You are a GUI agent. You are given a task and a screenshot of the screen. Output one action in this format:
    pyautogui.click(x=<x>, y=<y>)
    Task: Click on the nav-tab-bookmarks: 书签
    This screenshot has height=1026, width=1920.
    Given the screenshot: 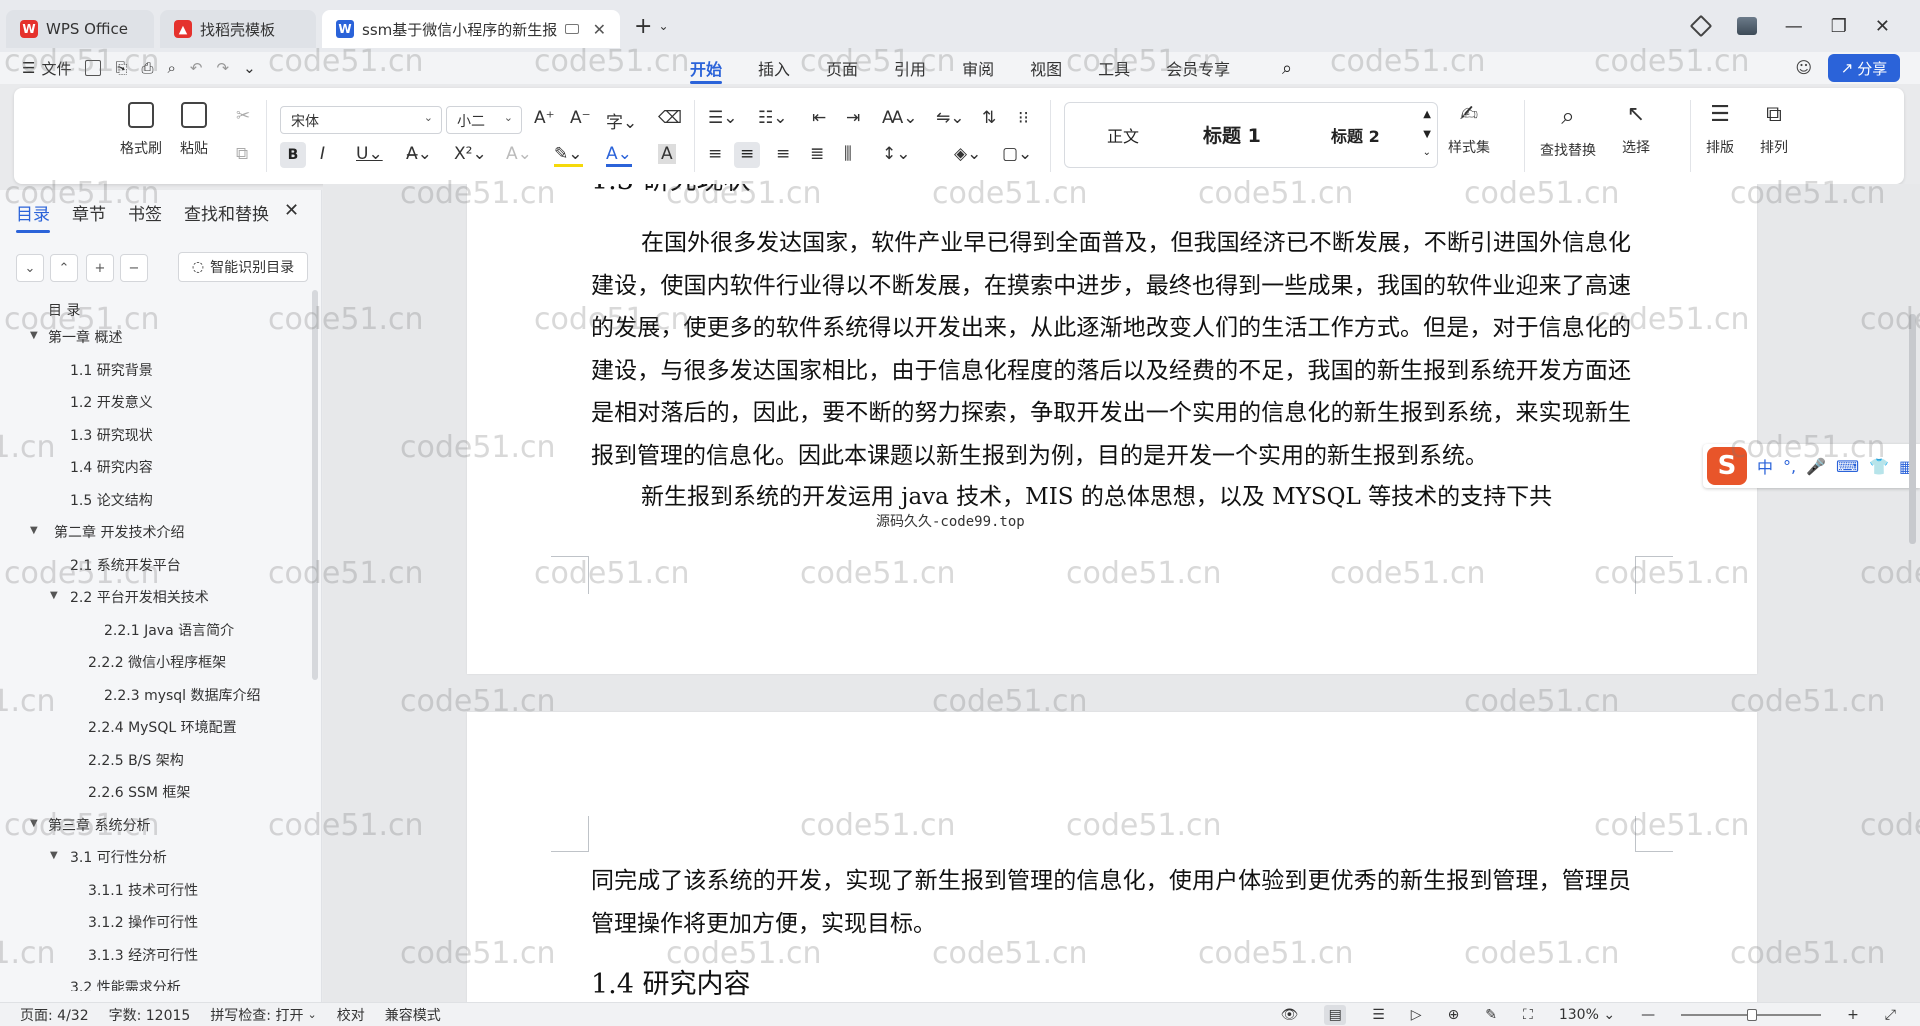 What is the action you would take?
    pyautogui.click(x=145, y=212)
    